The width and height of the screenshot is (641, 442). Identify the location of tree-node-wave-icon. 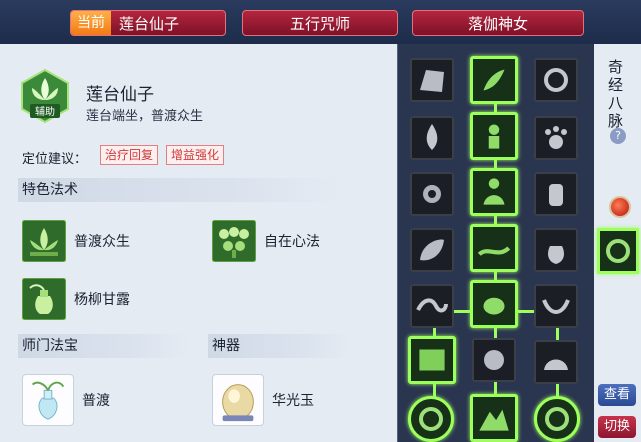
(432, 306).